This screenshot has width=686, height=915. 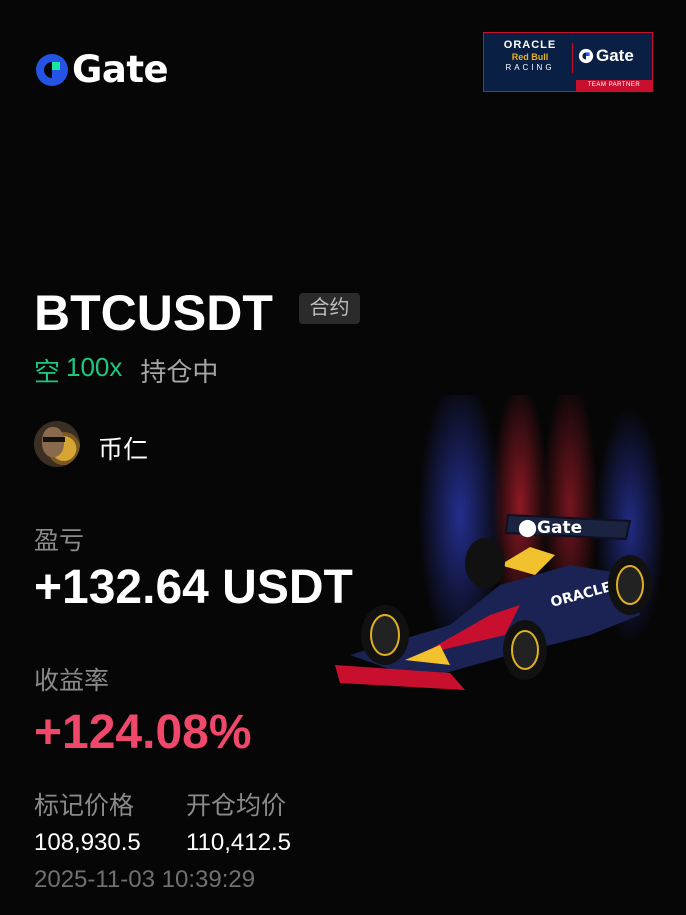 I want to click on entry-price-value: 110,412.5, so click(x=238, y=842).